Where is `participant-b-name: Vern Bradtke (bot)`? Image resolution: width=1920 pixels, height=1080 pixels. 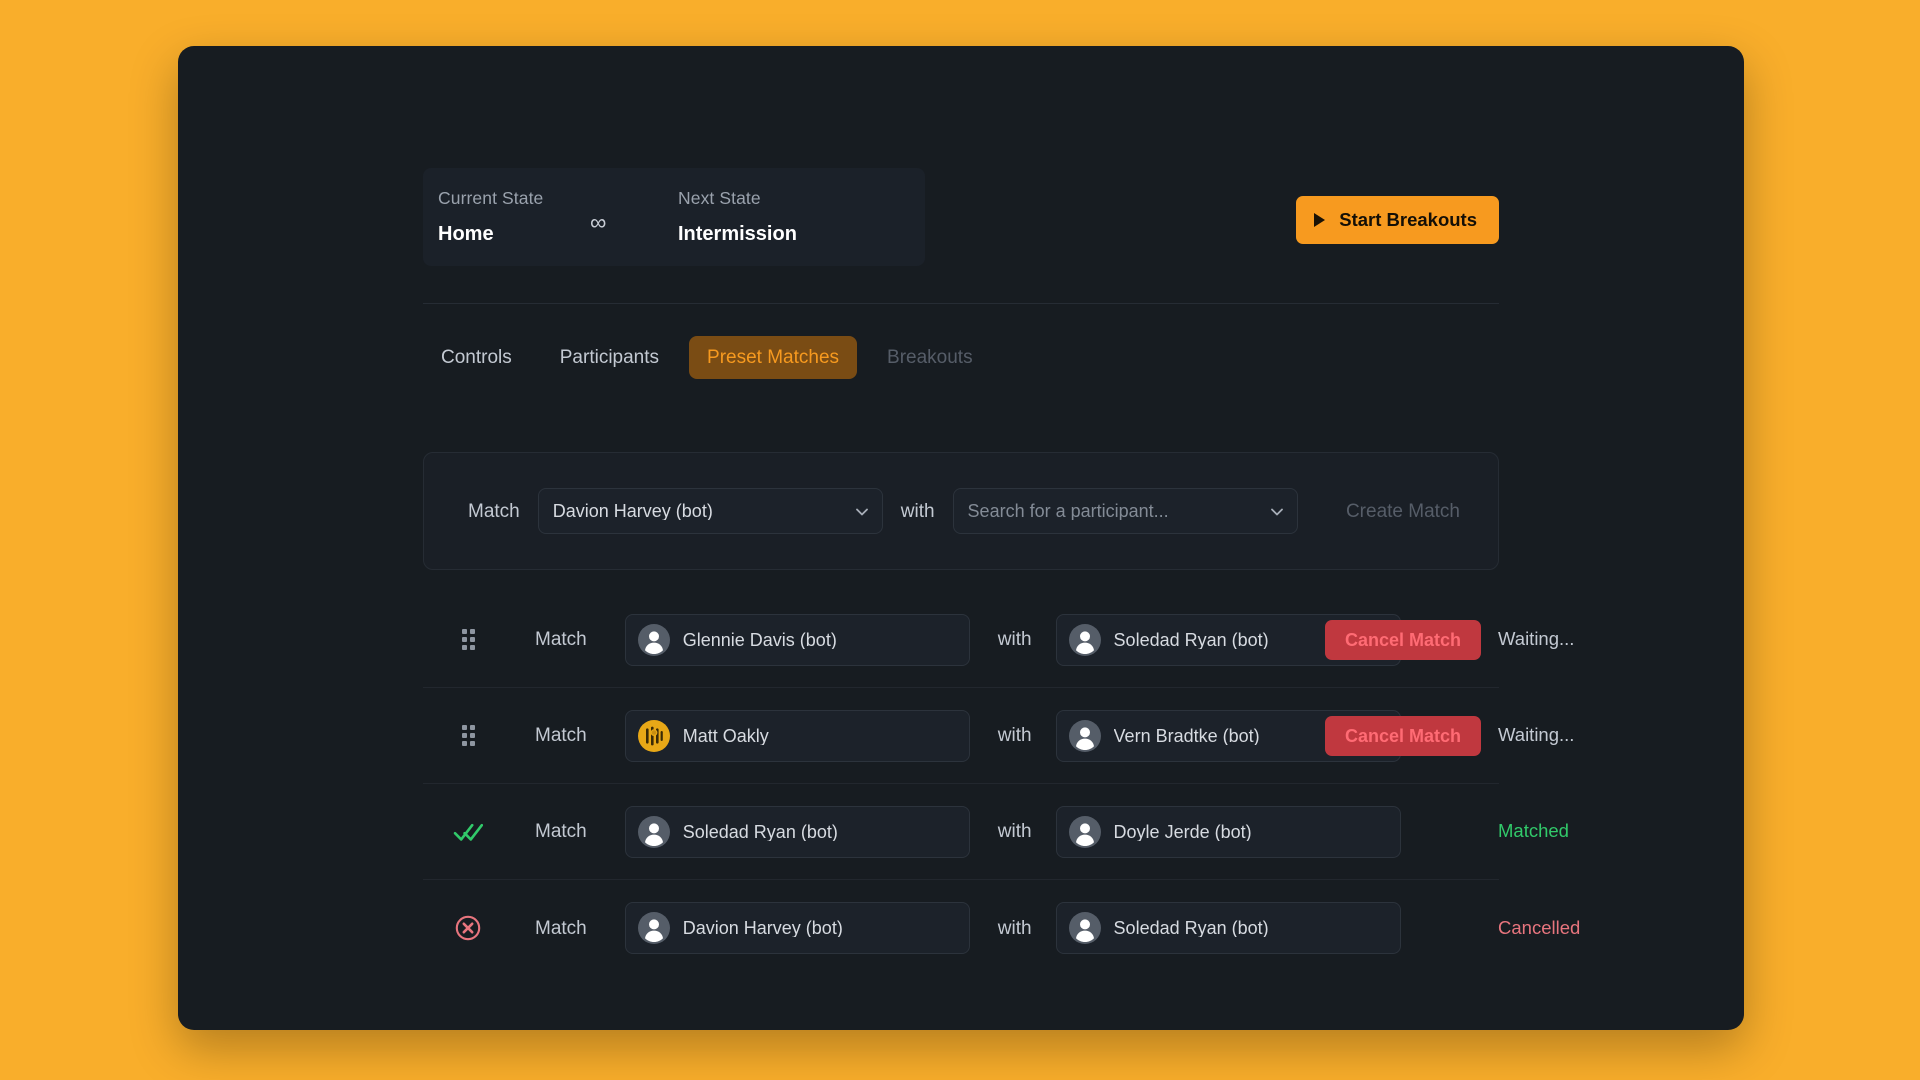
participant-b-name: Vern Bradtke (bot) is located at coordinates (1186, 735).